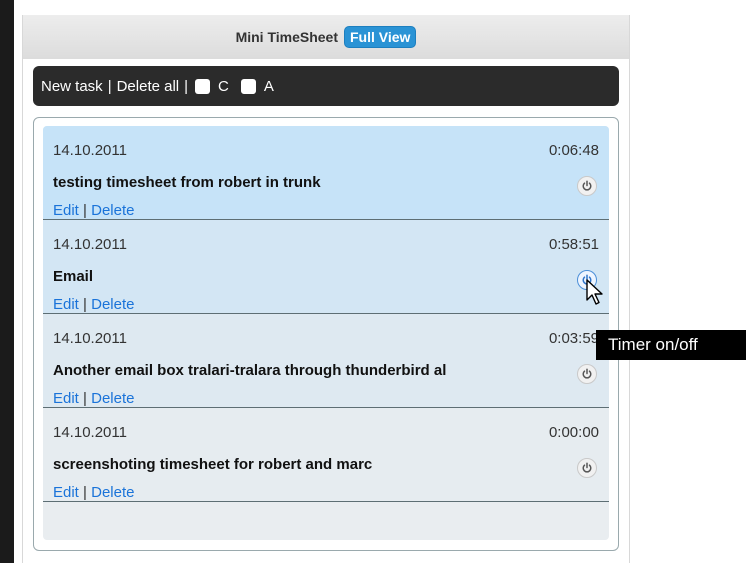  What do you see at coordinates (73, 276) in the screenshot?
I see `task-title: Email` at bounding box center [73, 276].